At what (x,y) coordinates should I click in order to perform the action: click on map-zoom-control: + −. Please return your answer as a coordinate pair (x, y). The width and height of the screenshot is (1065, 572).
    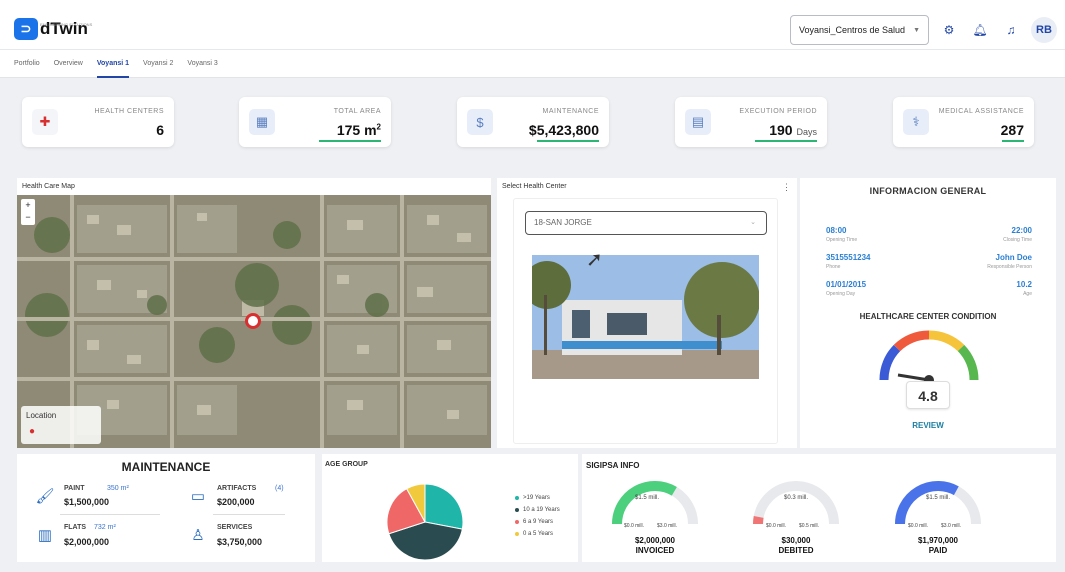
    Looking at the image, I should click on (28, 212).